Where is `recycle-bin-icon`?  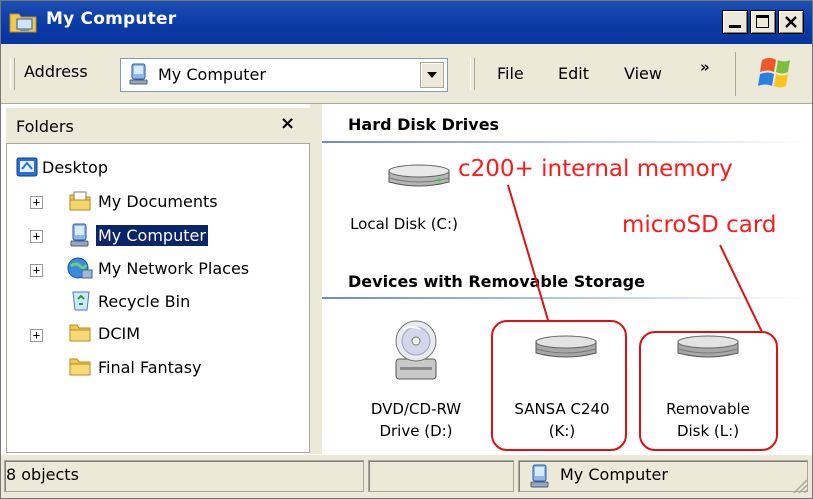
recycle-bin-icon is located at coordinates (81, 301).